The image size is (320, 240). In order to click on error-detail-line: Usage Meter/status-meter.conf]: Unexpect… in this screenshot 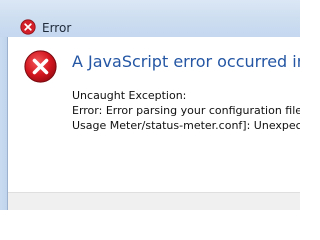, I will do `click(186, 125)`.